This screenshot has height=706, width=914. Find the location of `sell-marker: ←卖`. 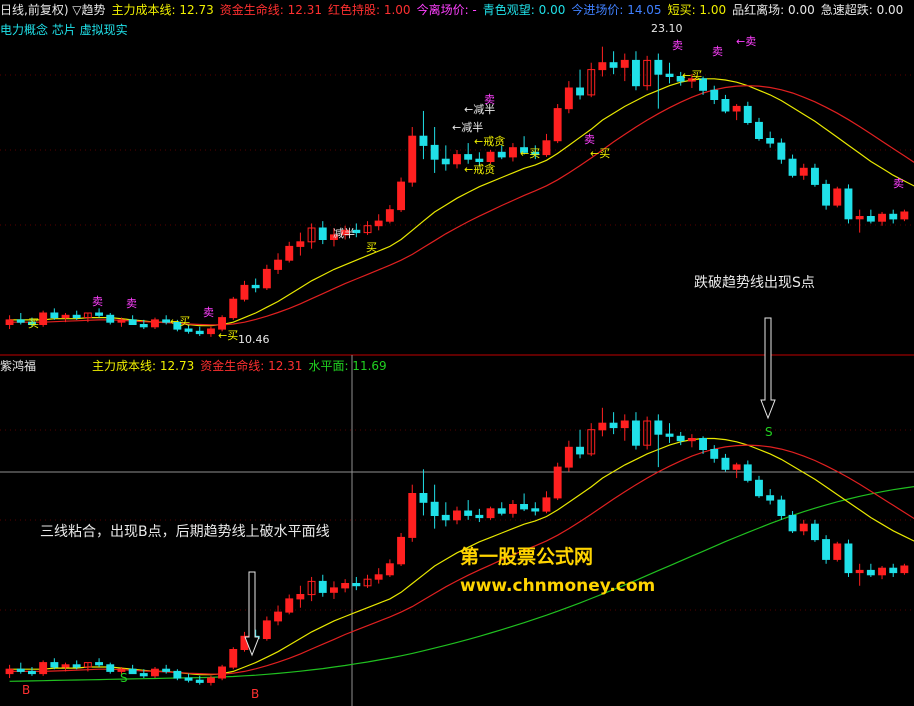

sell-marker: ←卖 is located at coordinates (746, 41).